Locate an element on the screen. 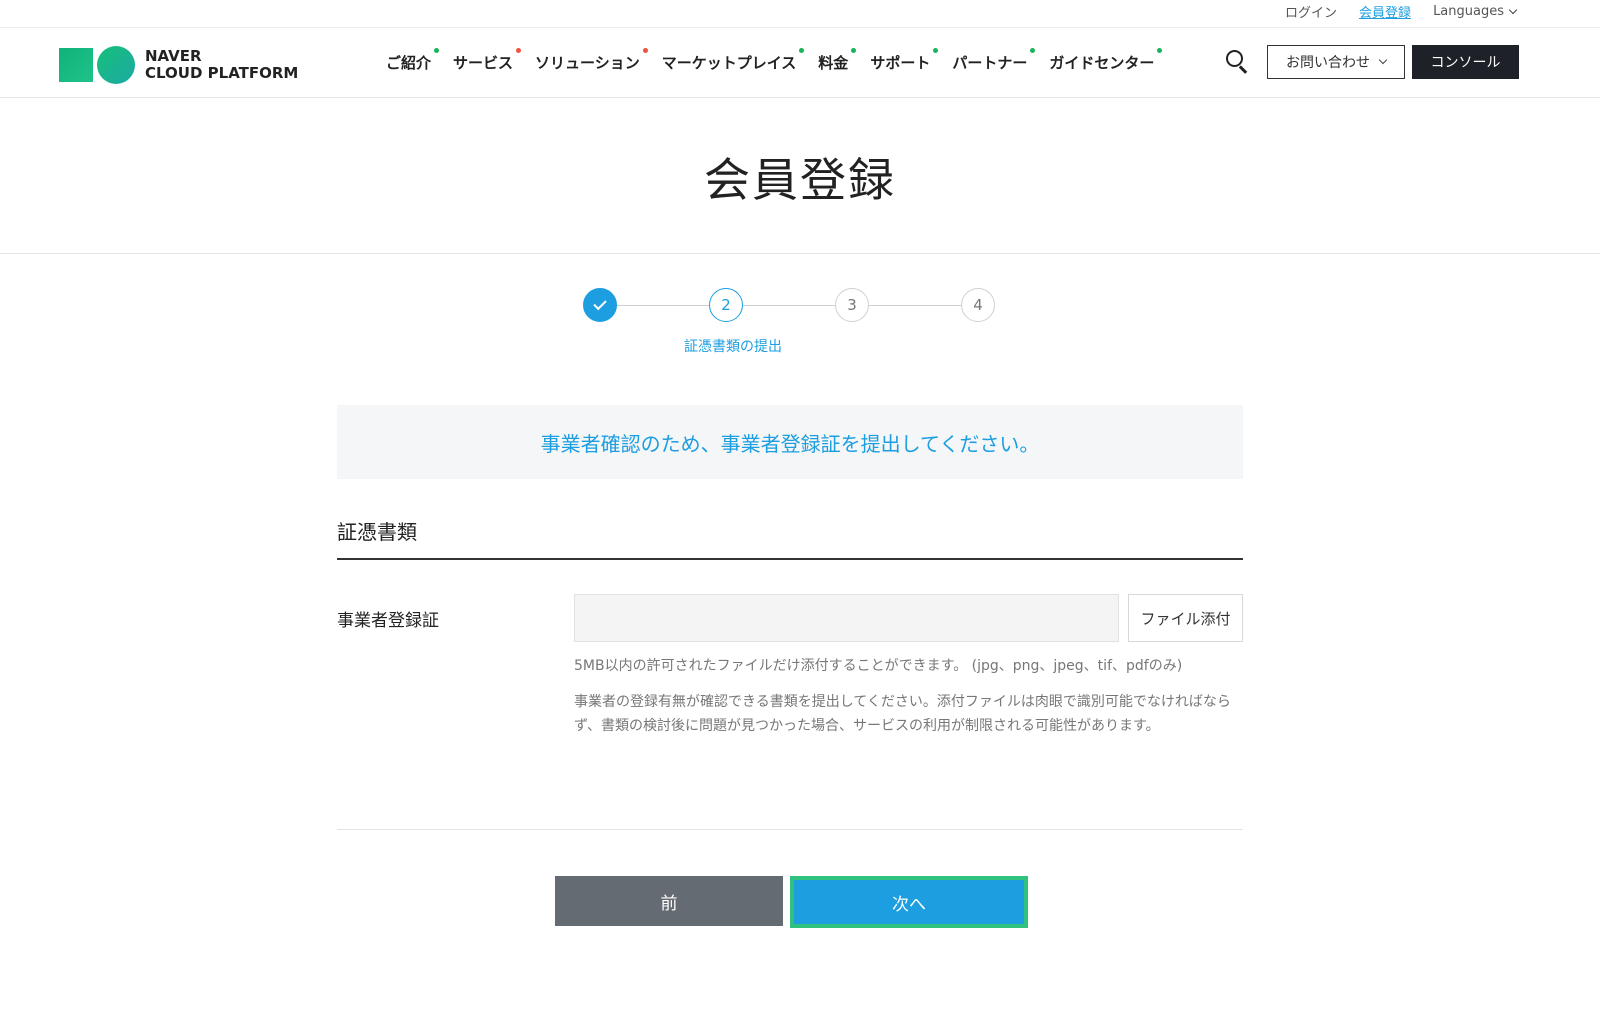  languages-label: Languages is located at coordinates (1468, 11).